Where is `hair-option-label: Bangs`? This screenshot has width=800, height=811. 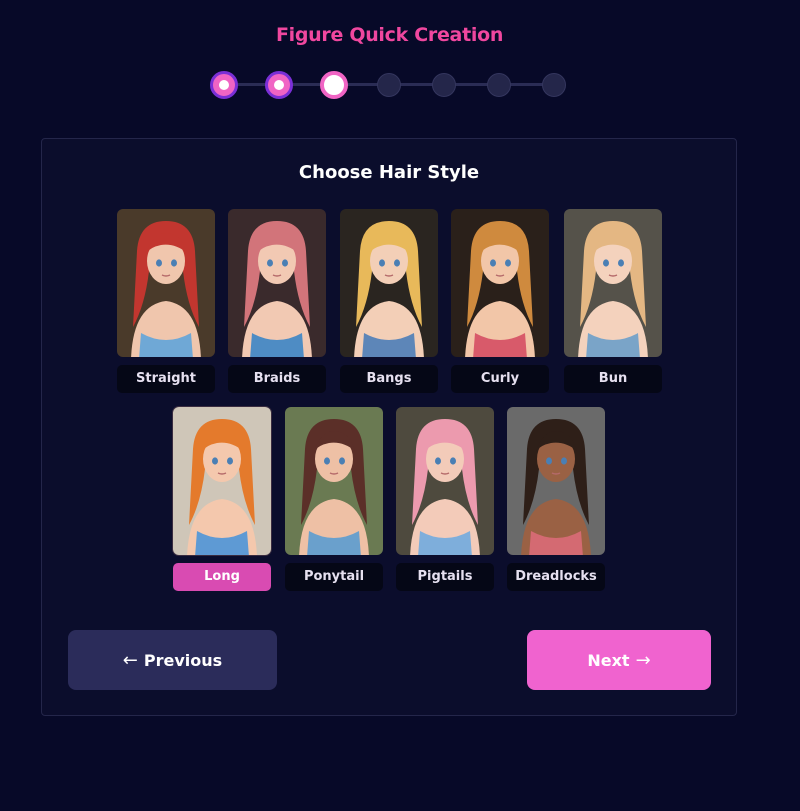
hair-option-label: Bangs is located at coordinates (389, 379).